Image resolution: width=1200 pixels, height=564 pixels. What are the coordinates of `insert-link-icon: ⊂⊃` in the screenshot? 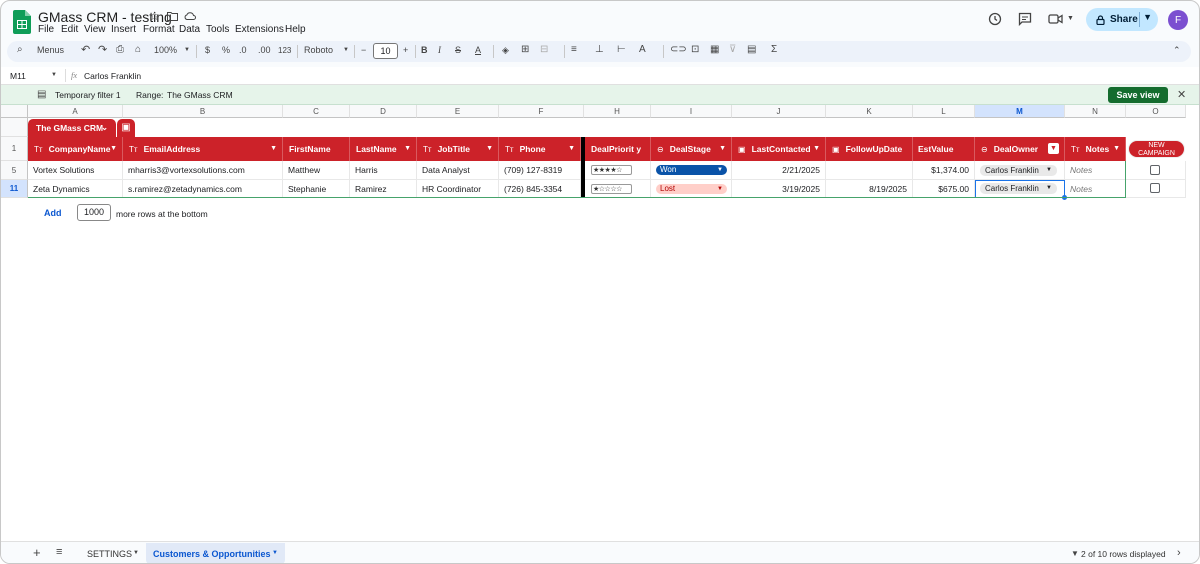 It's located at (678, 49).